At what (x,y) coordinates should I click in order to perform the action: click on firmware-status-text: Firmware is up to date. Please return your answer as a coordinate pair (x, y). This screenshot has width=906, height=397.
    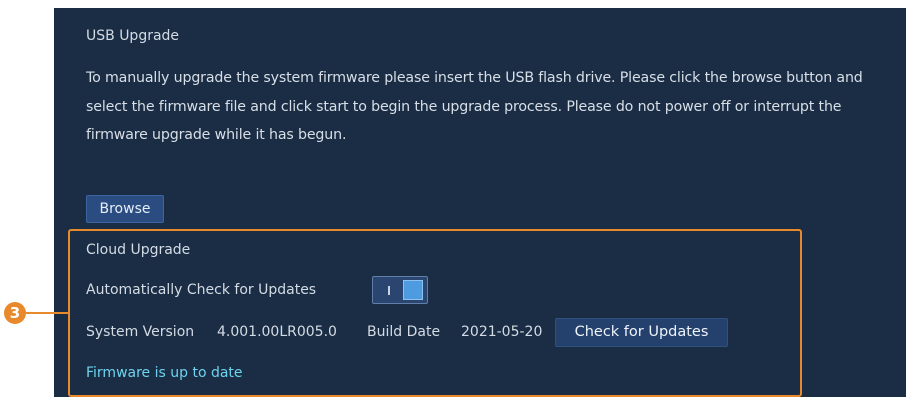
    Looking at the image, I should click on (164, 373).